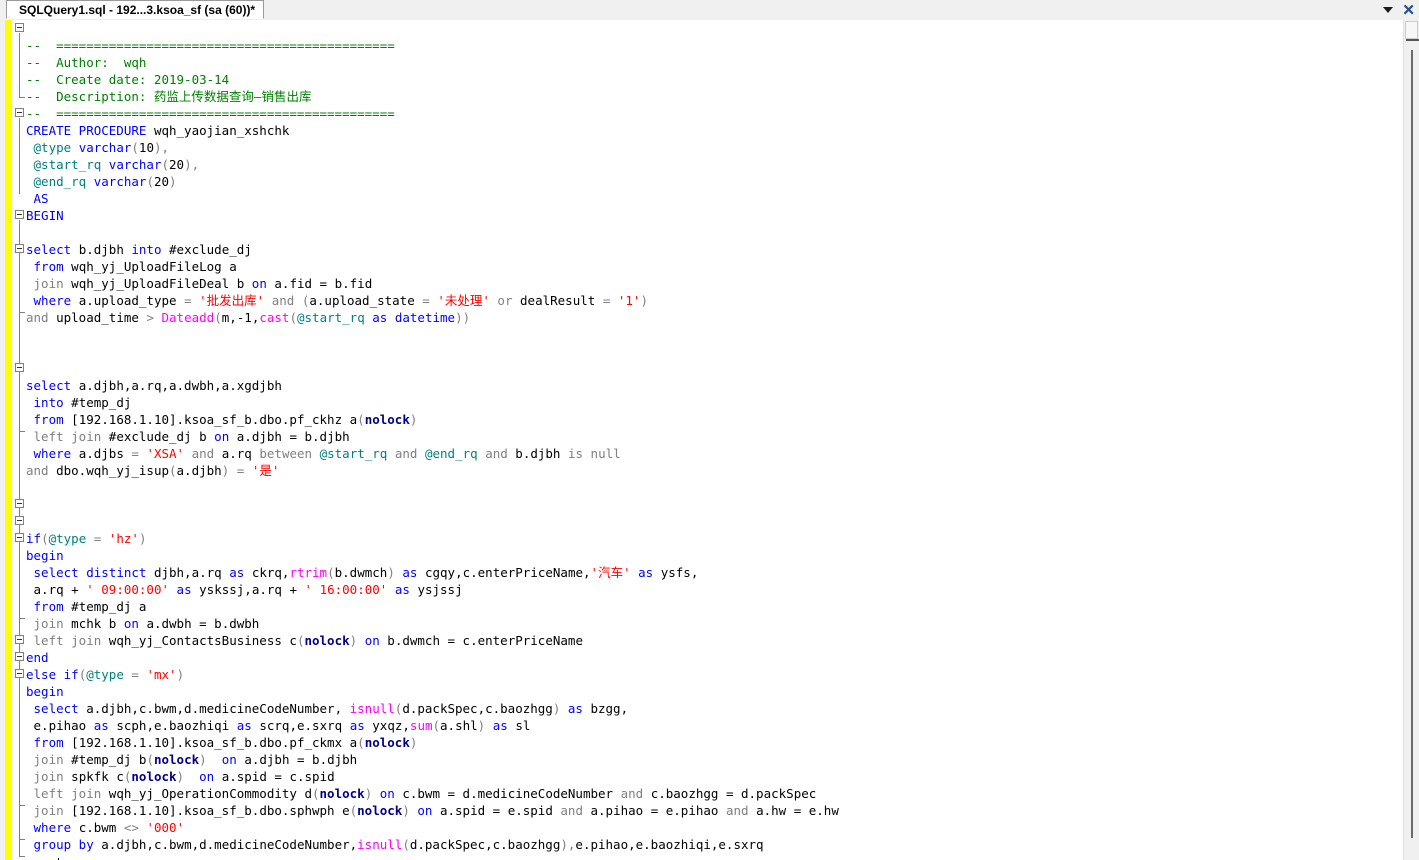  Describe the element at coordinates (105, 181) in the screenshot. I see `code-line: @end_rq varchar(20)` at that location.